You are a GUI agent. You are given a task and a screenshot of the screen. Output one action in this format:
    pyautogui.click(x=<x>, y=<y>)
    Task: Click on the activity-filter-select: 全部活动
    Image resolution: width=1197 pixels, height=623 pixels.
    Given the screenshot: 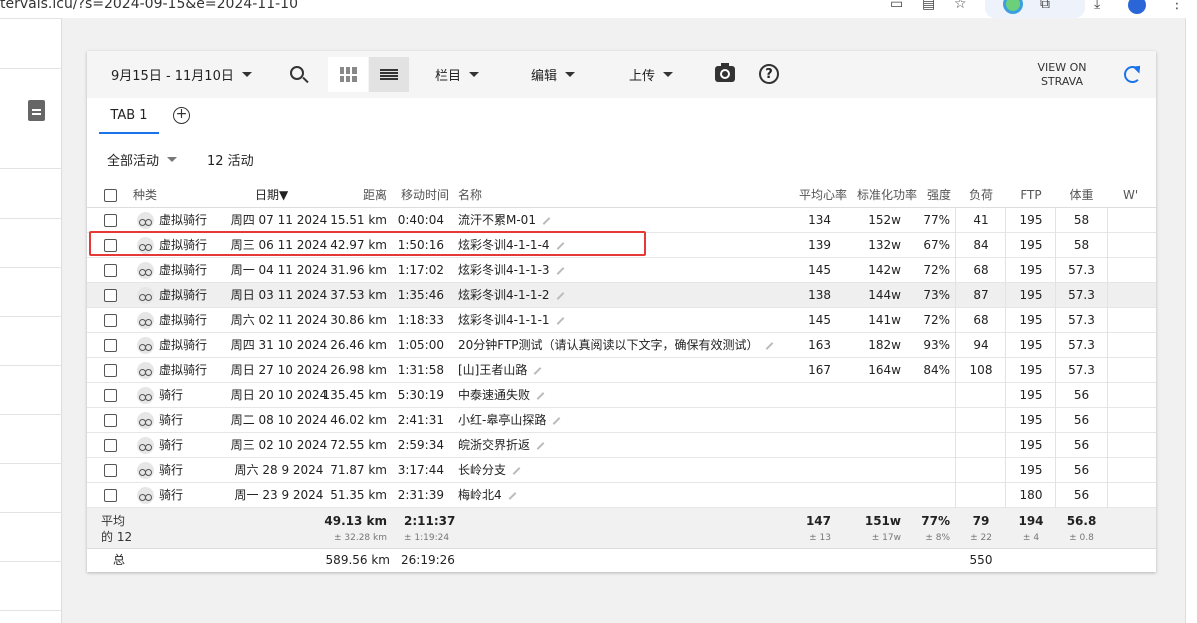 What is the action you would take?
    pyautogui.click(x=142, y=159)
    